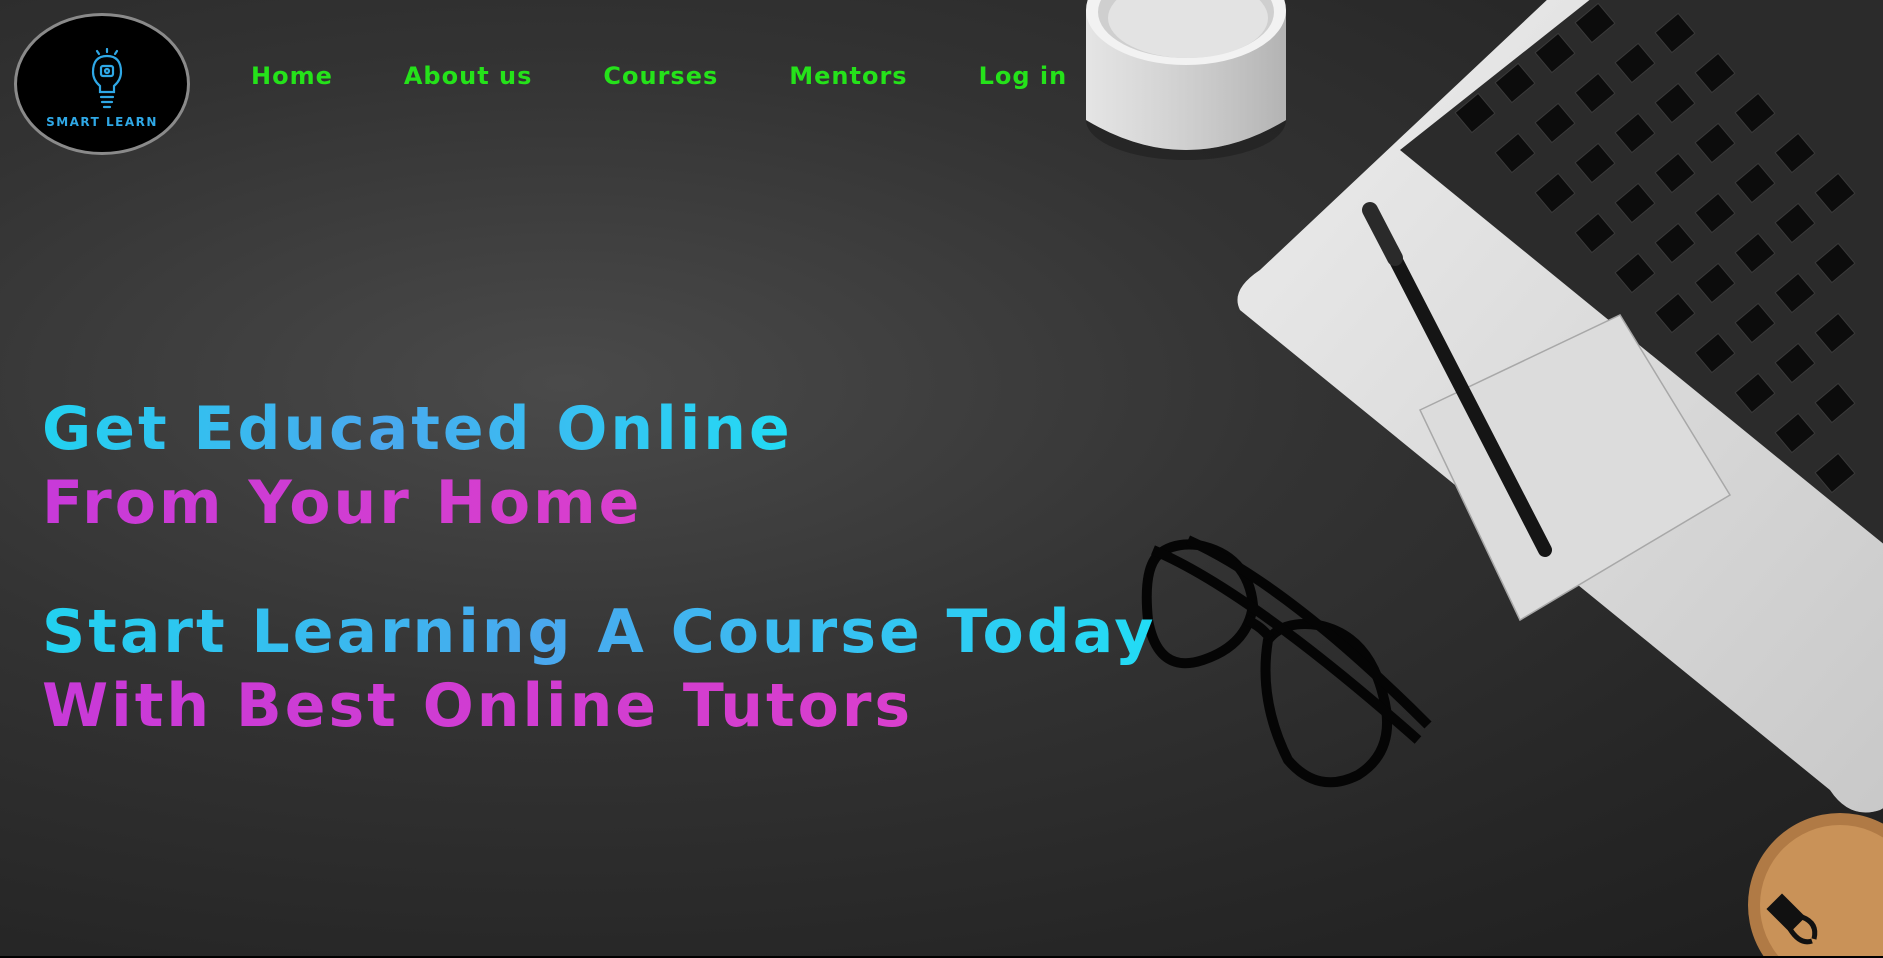  Describe the element at coordinates (468, 76) in the screenshot. I see `nav-item-about-us: About us` at that location.